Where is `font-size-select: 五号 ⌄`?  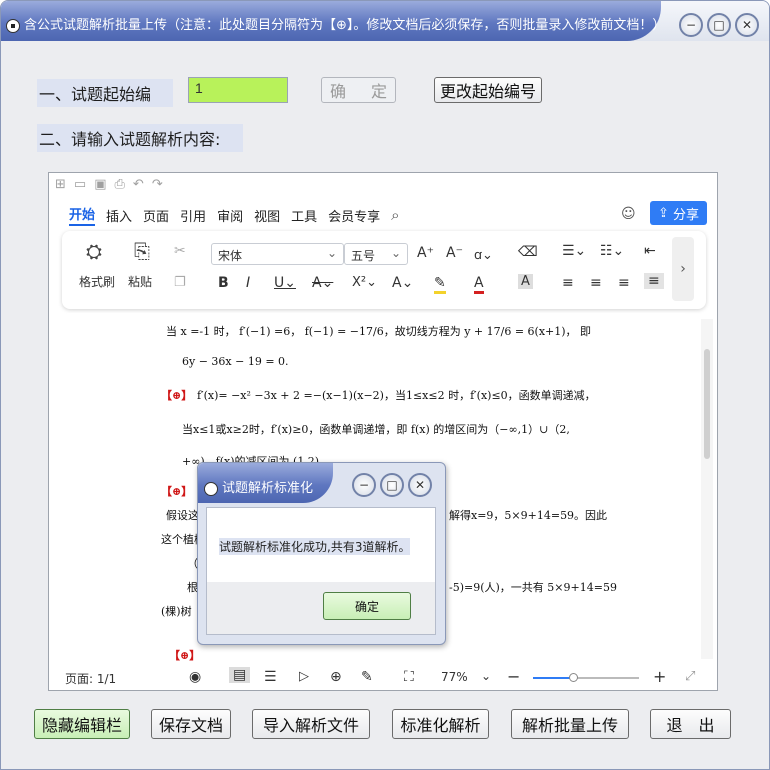
font-size-select: 五号 ⌄ is located at coordinates (376, 254).